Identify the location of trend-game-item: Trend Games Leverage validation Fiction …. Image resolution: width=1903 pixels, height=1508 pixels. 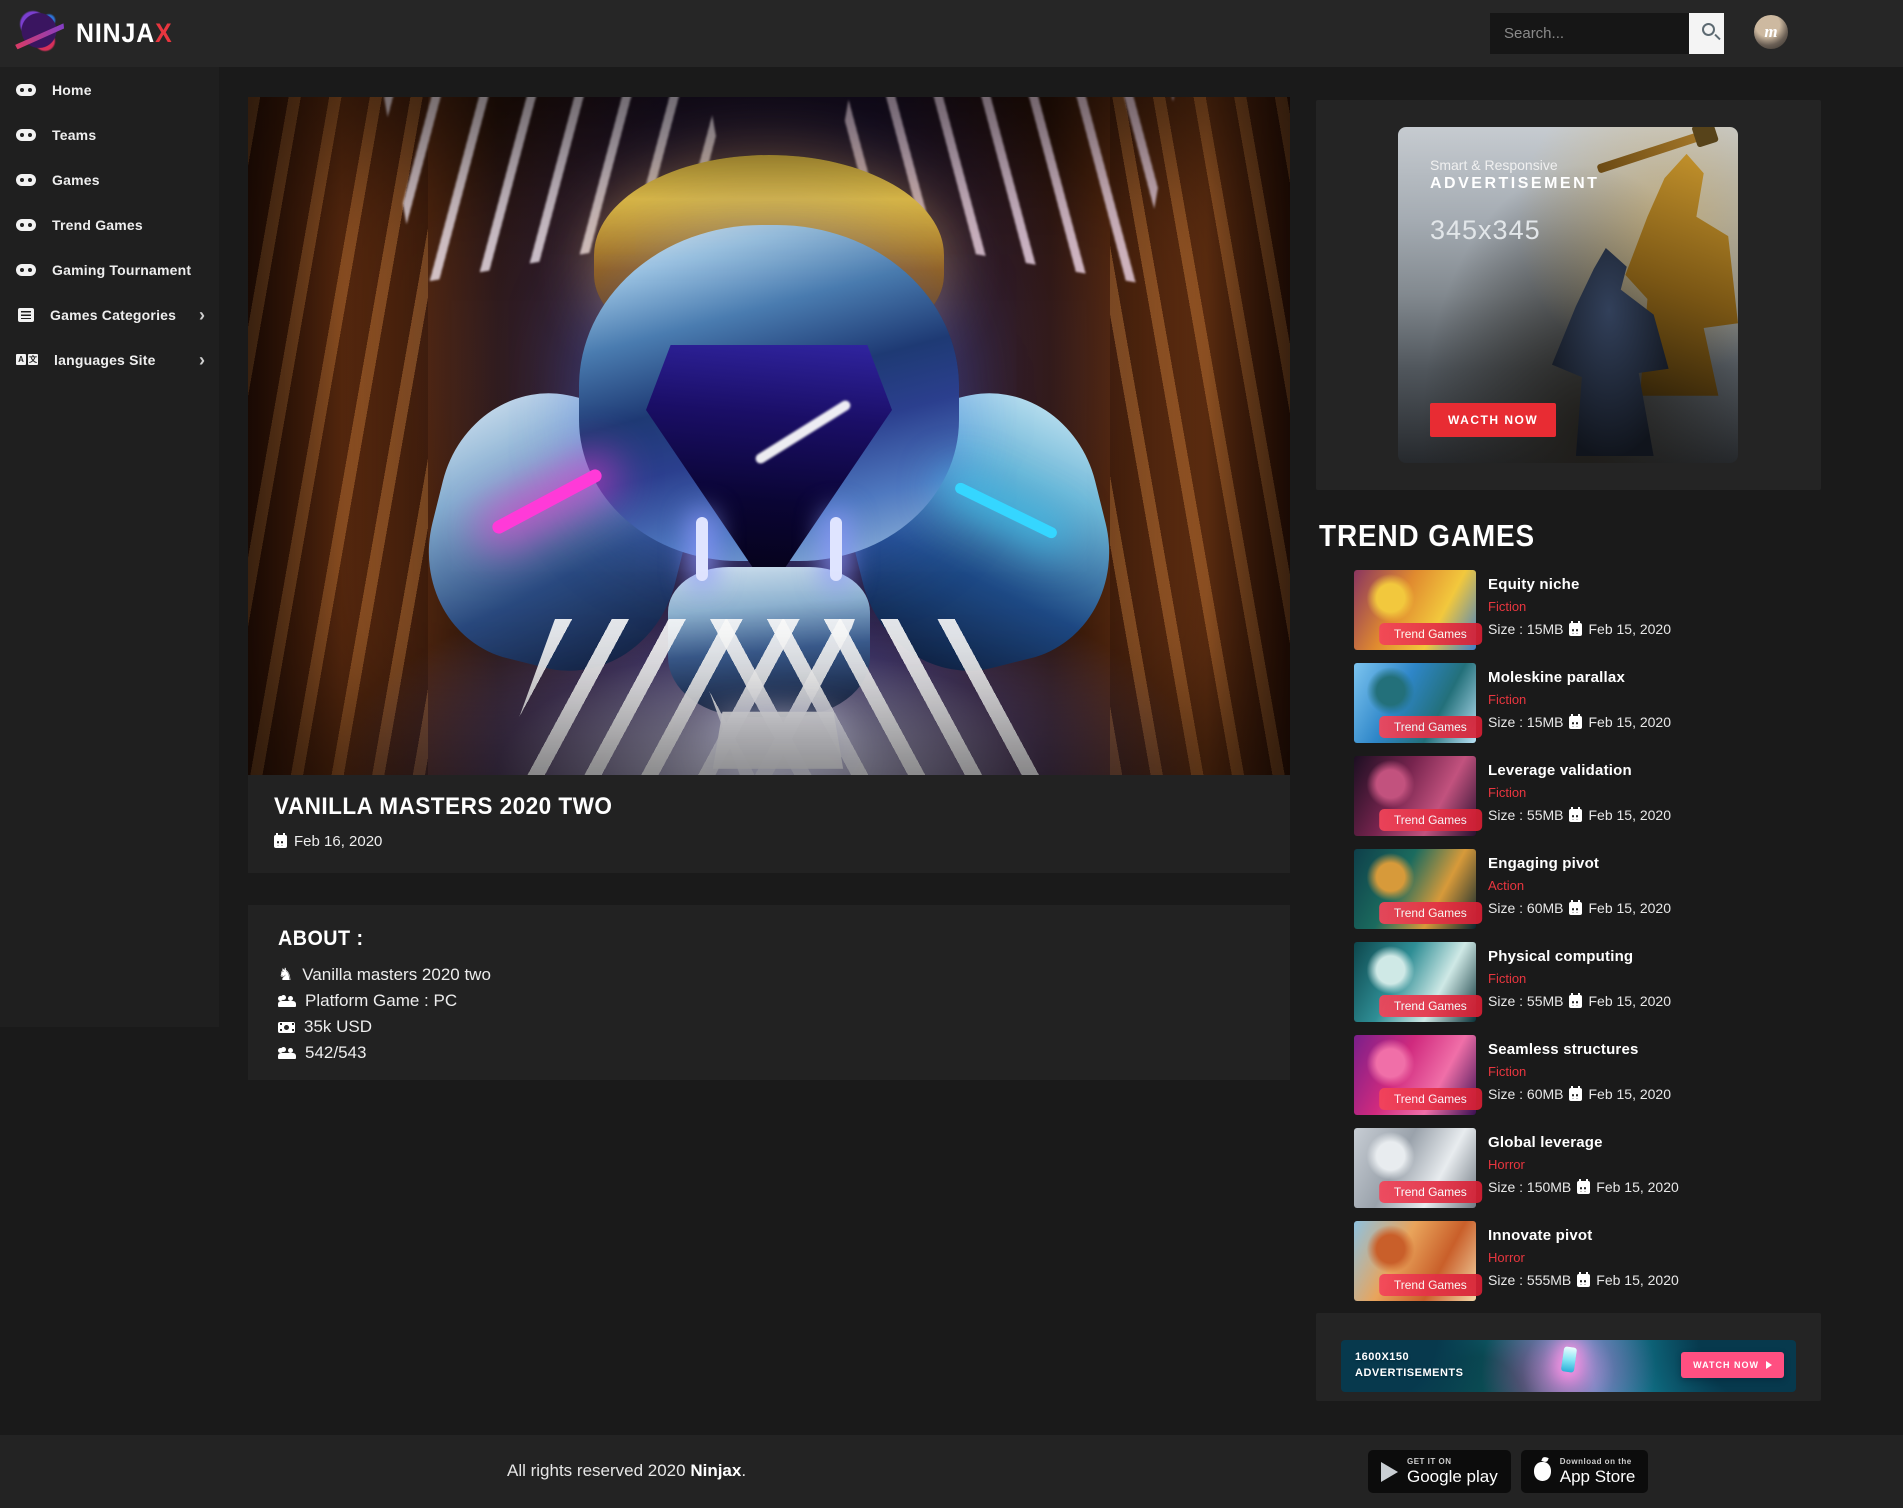
(1574, 796).